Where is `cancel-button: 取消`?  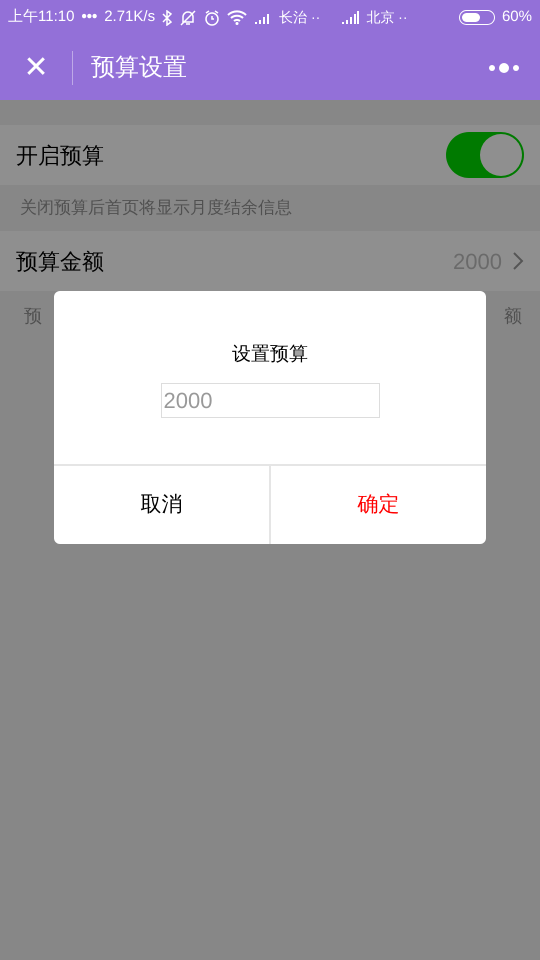
cancel-button: 取消 is located at coordinates (161, 505).